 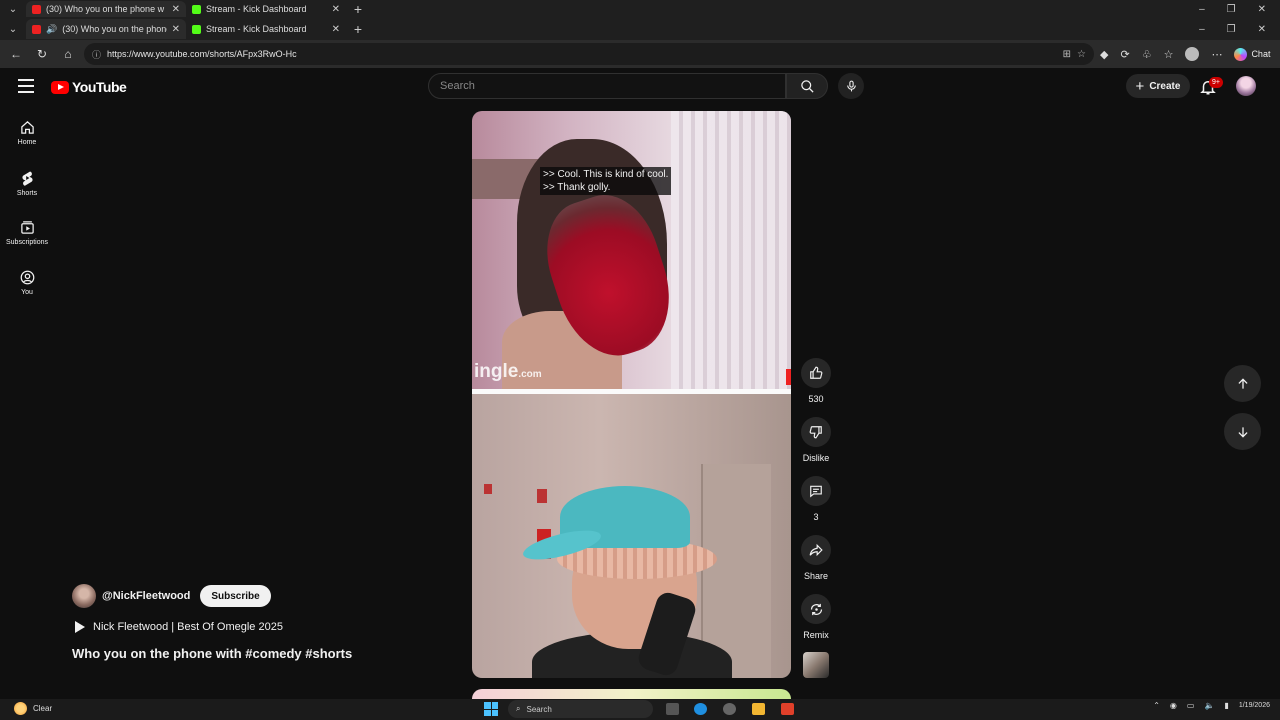 What do you see at coordinates (1104, 54) in the screenshot?
I see `extension-icon: ◆` at bounding box center [1104, 54].